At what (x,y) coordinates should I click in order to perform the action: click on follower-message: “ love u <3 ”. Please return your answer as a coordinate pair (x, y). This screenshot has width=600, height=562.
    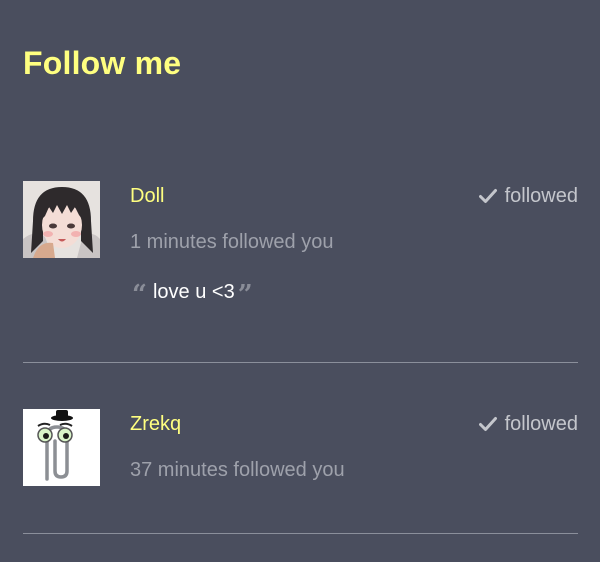
    Looking at the image, I should click on (192, 295).